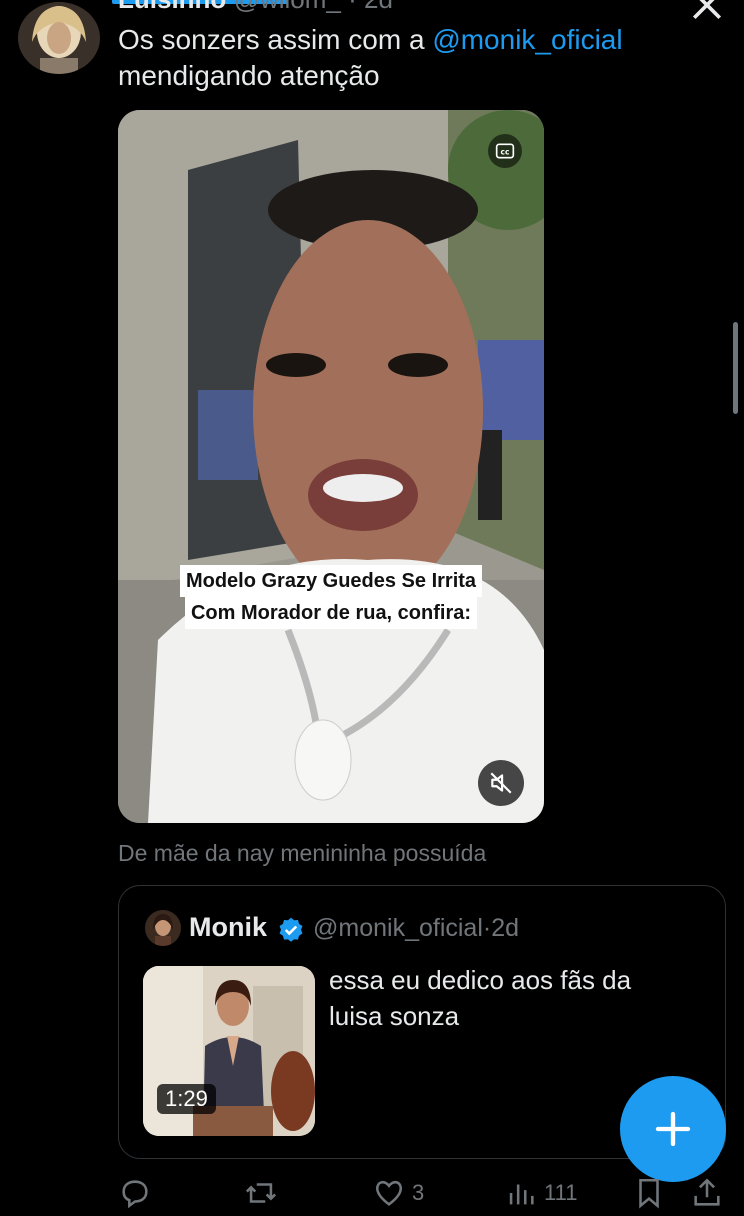  Describe the element at coordinates (229, 1051) in the screenshot. I see `quoted-video-thumbnail: 1:29` at that location.